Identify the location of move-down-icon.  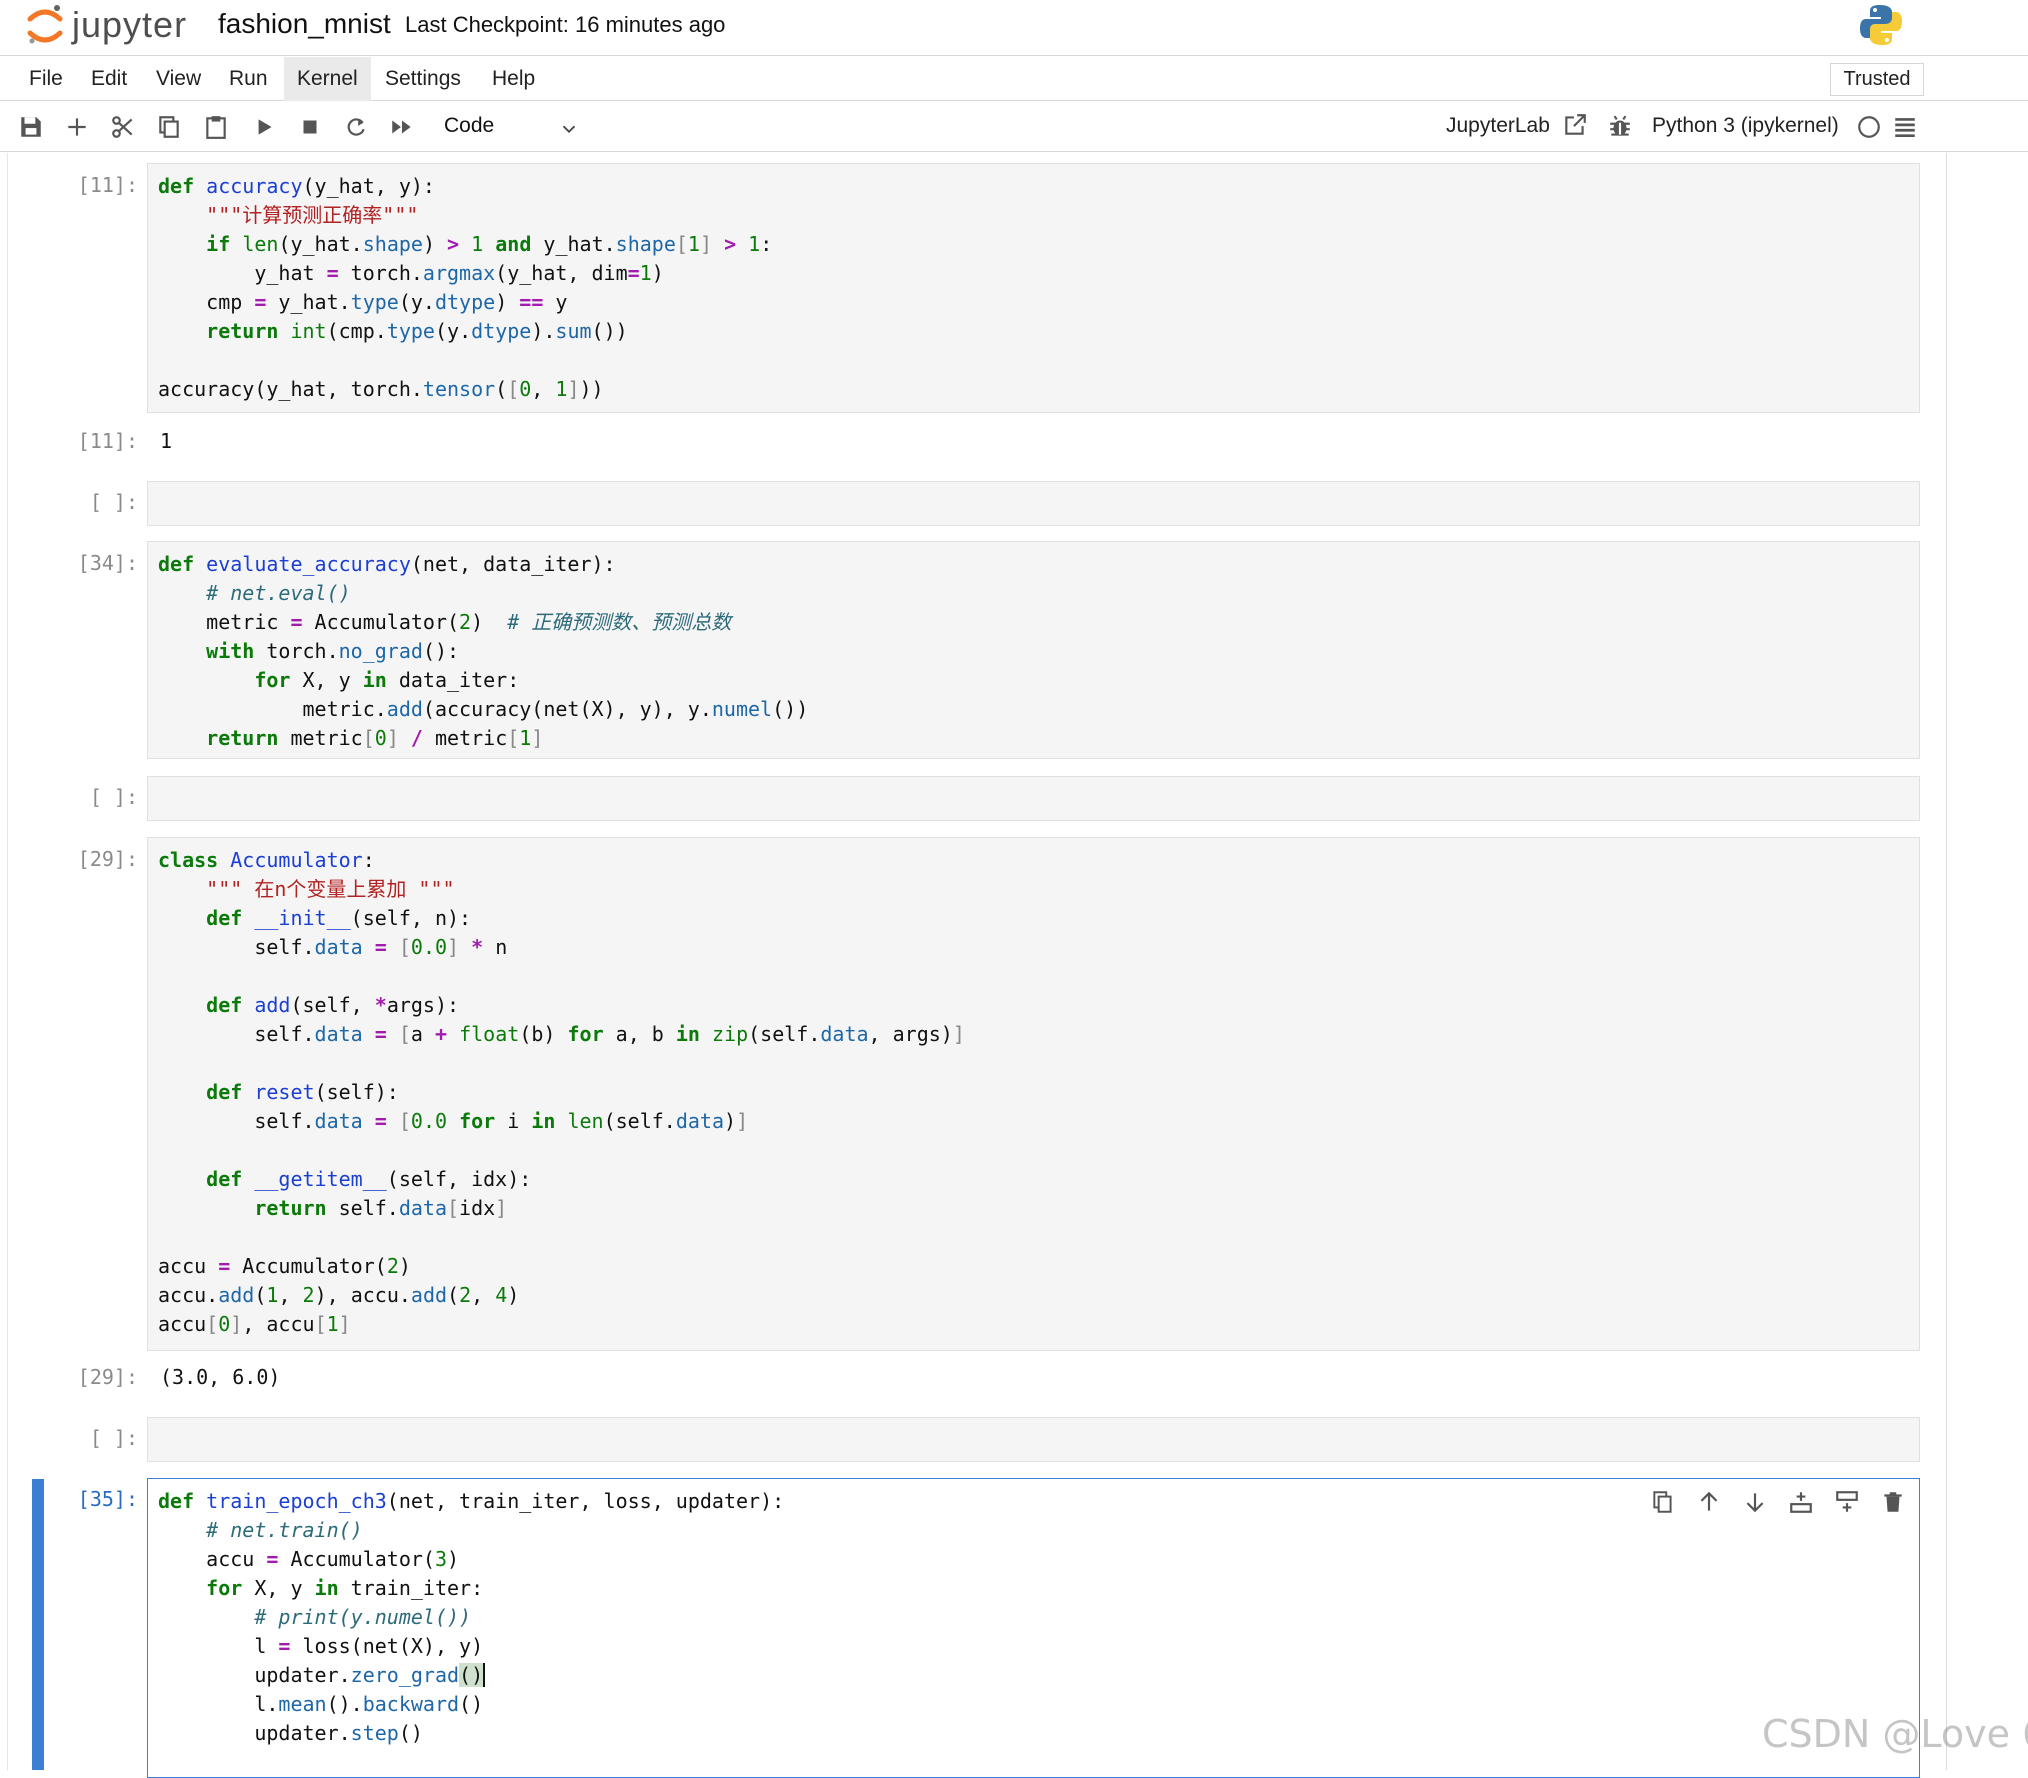
(1755, 1502).